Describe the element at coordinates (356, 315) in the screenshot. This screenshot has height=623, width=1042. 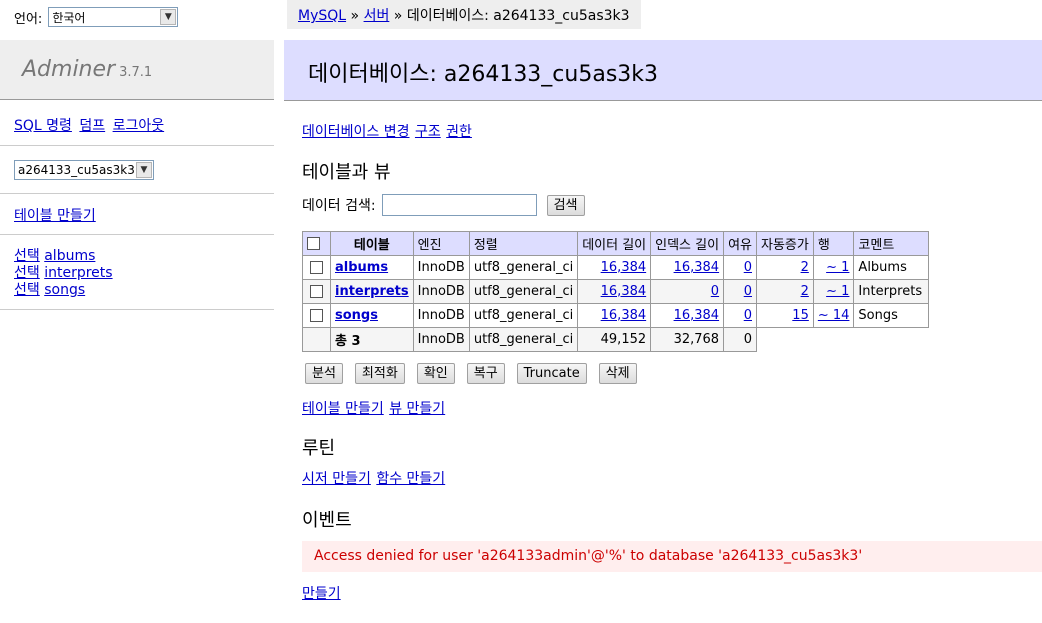
I see `table-name-link: songs` at that location.